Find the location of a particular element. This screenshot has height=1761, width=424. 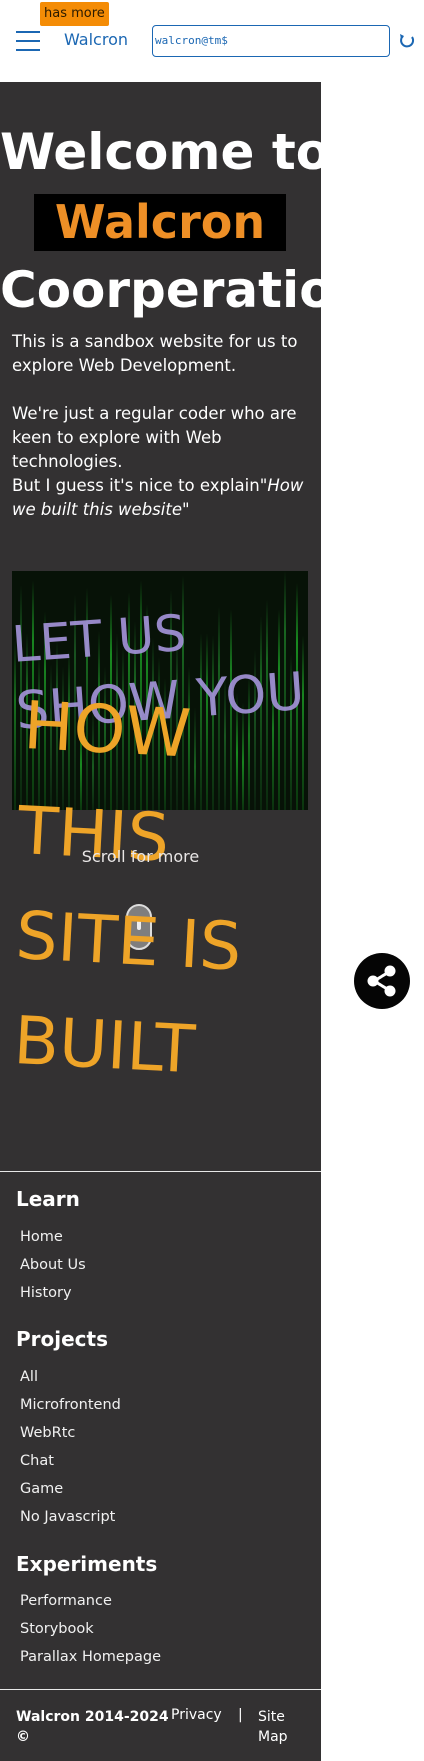

sitemap-link: Site Map is located at coordinates (278, 1727).